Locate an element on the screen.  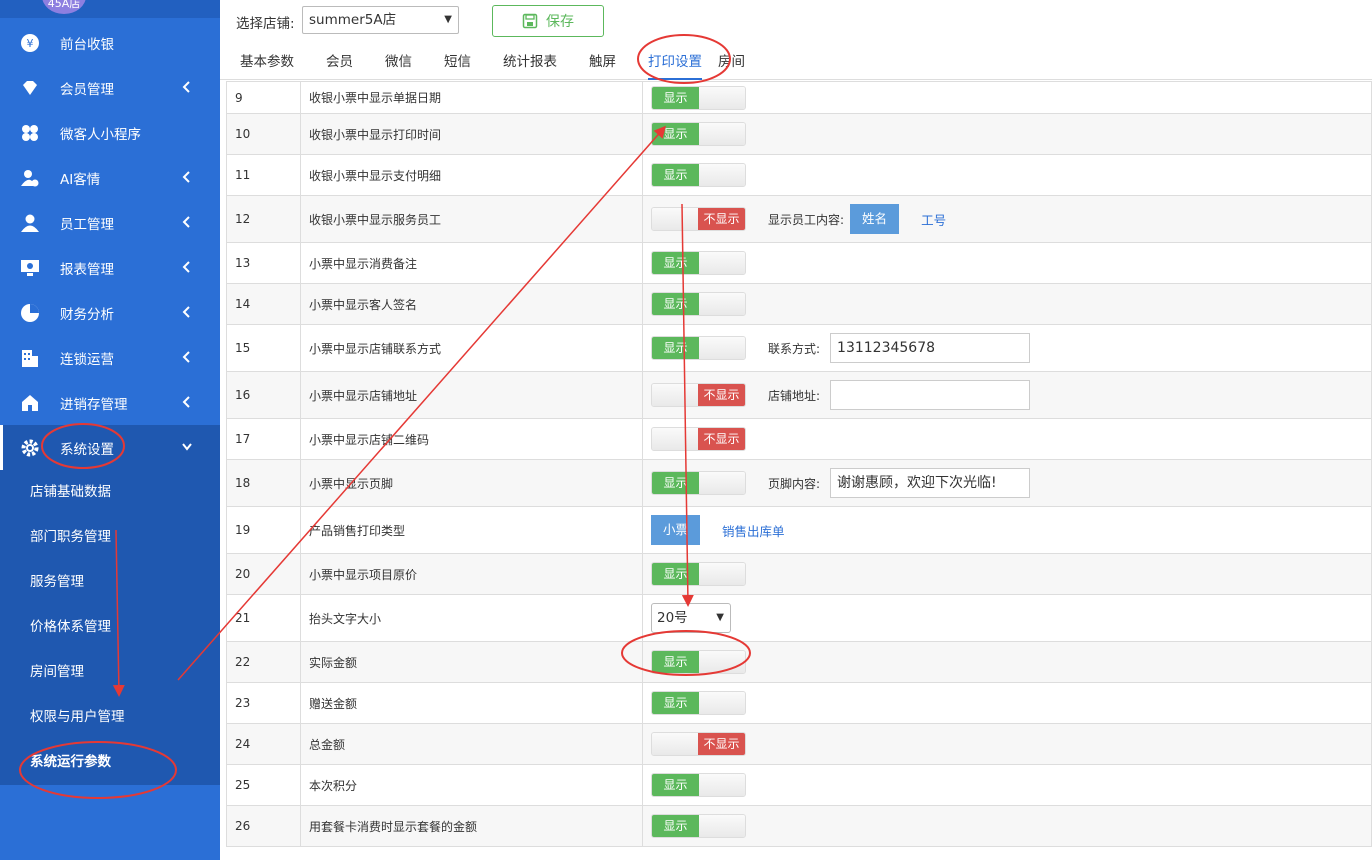
setting-control: 不显示 店铺地址: is located at coordinates (1011, 395).